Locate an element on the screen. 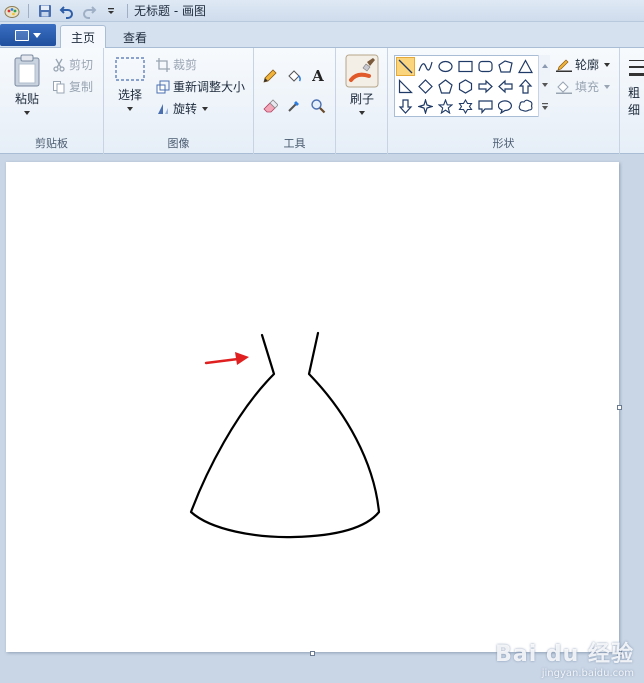  canvas-drawing is located at coordinates (285, 435).